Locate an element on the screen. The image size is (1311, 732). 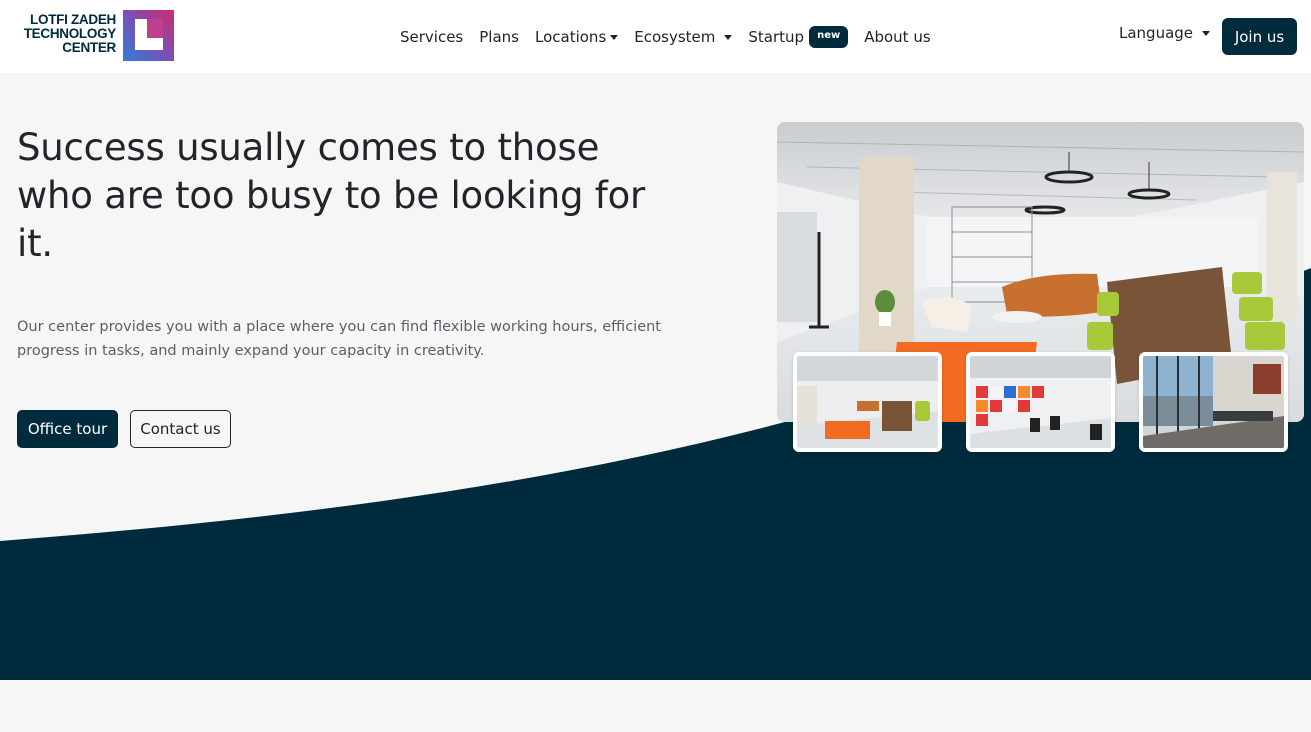
new-badge: new is located at coordinates (829, 37).